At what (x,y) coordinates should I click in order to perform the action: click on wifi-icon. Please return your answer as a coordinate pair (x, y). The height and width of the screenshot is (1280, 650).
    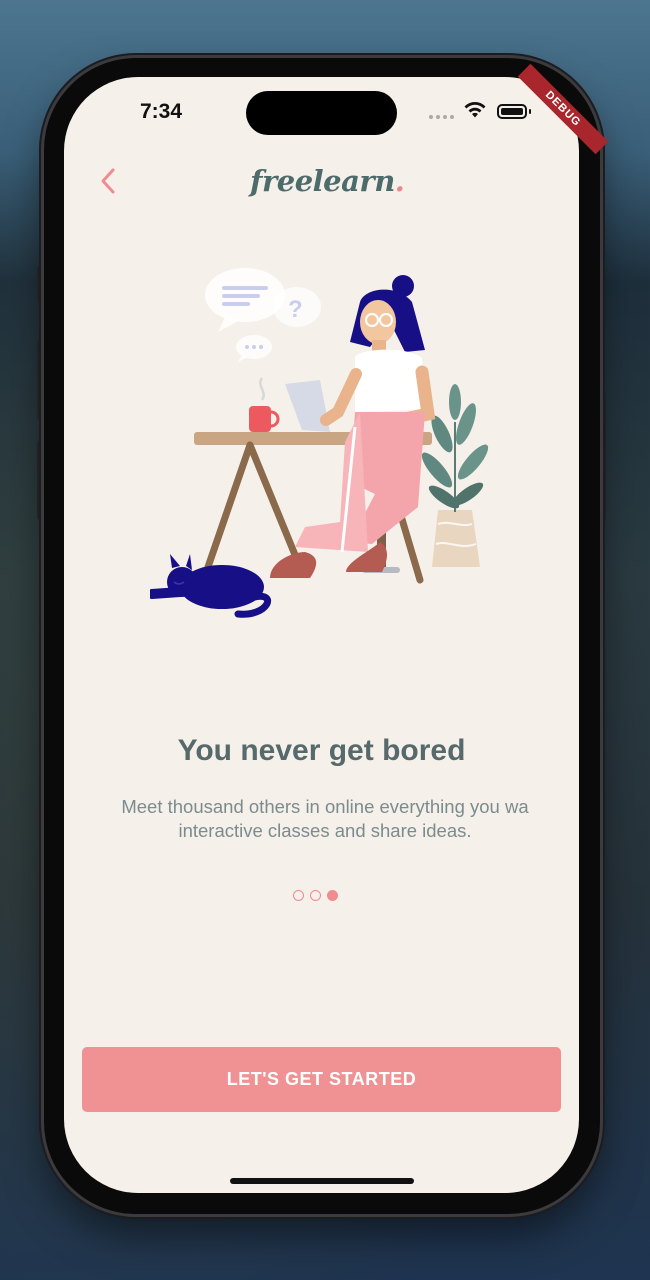
    Looking at the image, I should click on (475, 110).